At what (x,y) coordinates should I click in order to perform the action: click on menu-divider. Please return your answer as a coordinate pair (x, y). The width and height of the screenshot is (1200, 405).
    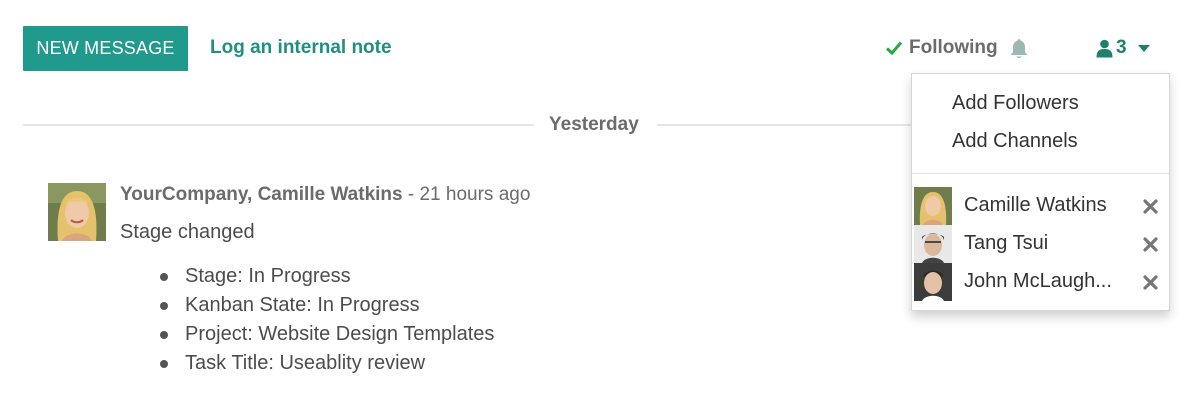
    Looking at the image, I should click on (1040, 173).